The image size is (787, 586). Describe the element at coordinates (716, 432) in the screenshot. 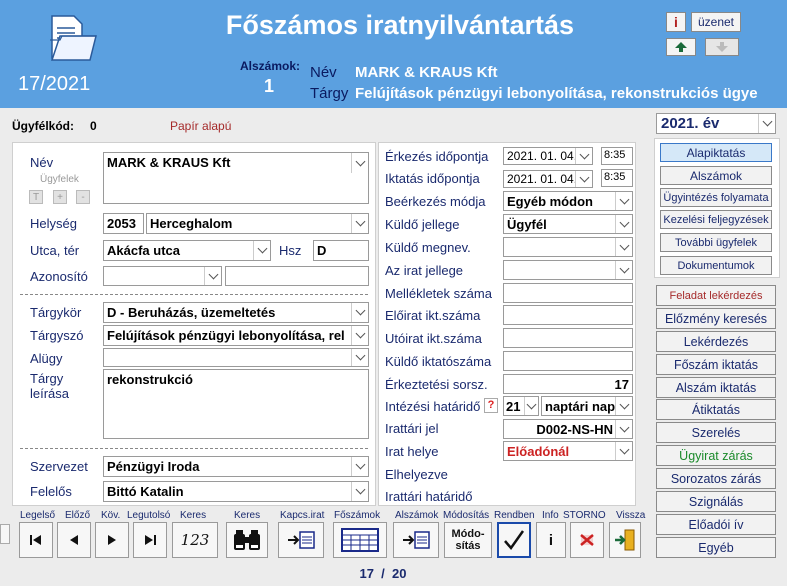

I see `merge-button: Szerelés` at that location.